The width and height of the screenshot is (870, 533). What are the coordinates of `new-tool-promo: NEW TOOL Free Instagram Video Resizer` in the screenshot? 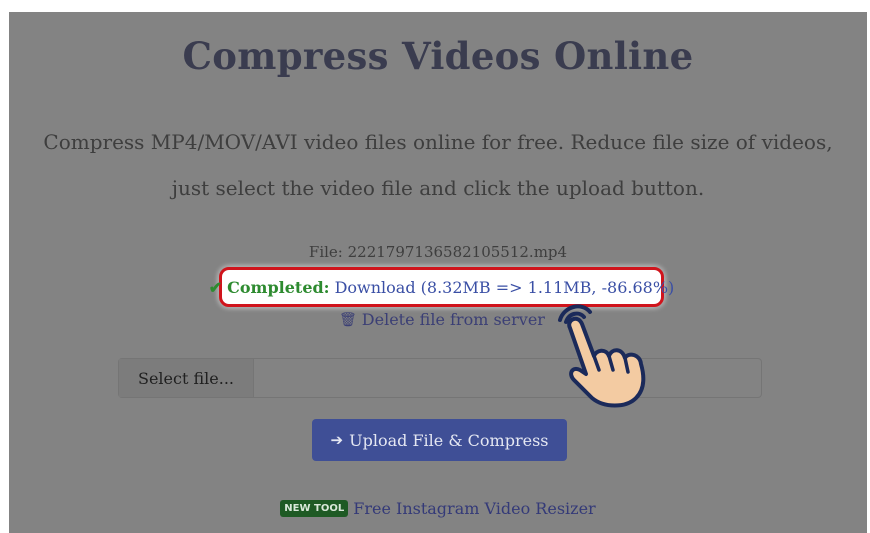 It's located at (438, 508).